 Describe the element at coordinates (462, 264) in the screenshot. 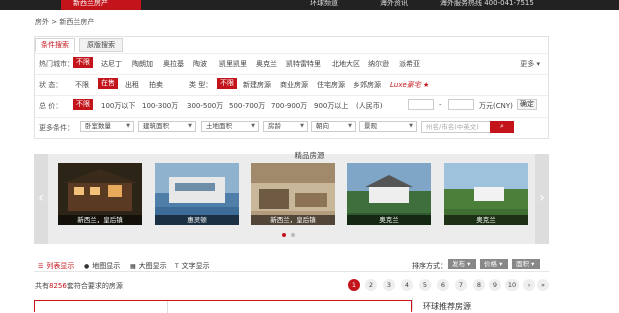

I see `sort-by-date-button: 发布 ▾` at that location.